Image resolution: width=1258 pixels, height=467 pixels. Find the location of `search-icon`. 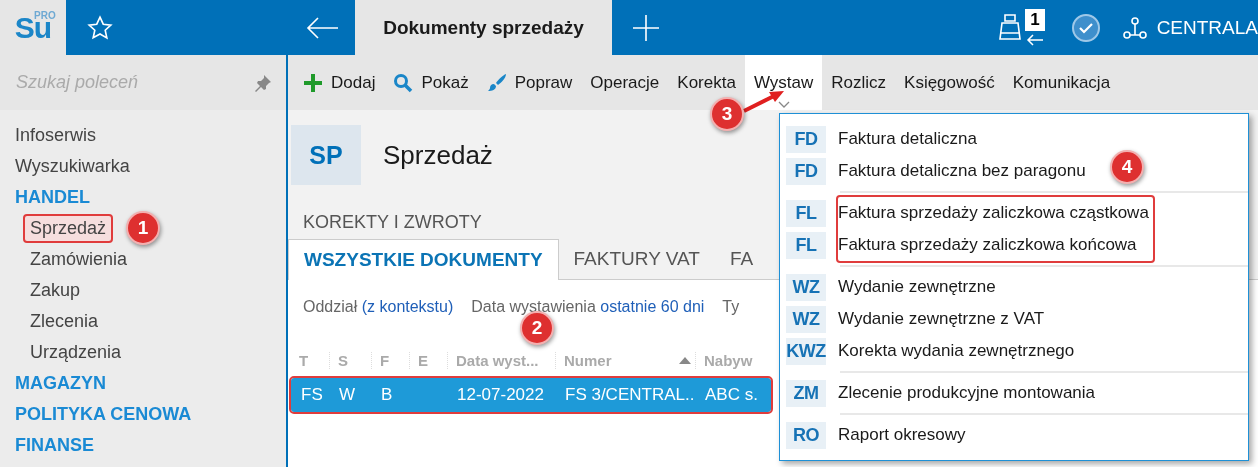

search-icon is located at coordinates (403, 82).